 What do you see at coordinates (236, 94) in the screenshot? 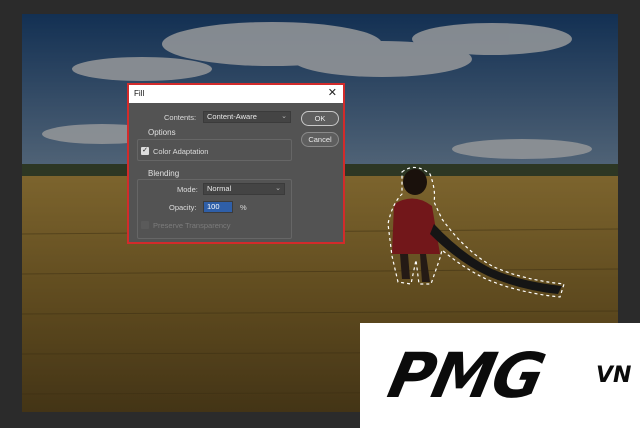
I see `dialog-titlebar: Fill ✕` at bounding box center [236, 94].